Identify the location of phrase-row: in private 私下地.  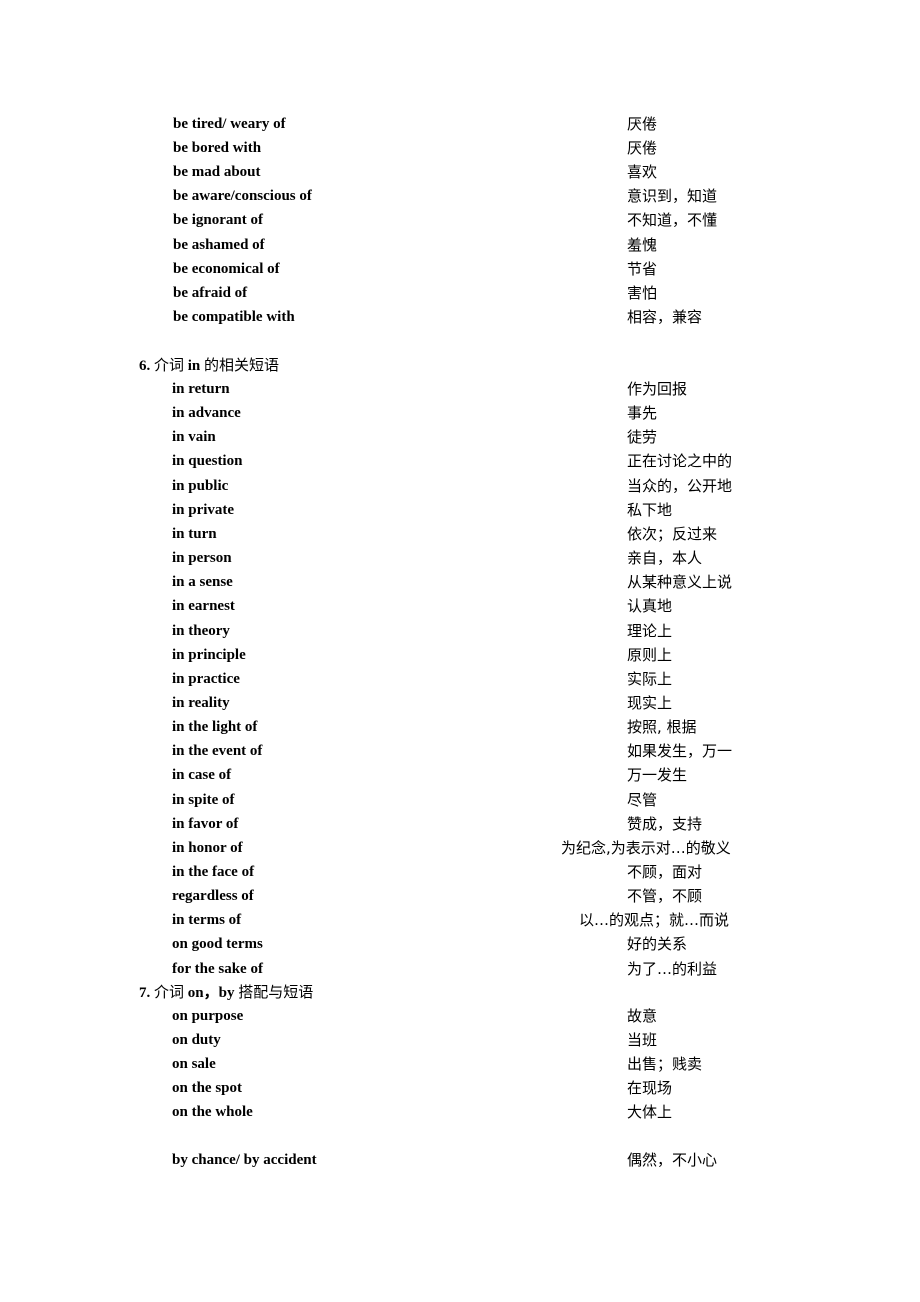
(460, 510).